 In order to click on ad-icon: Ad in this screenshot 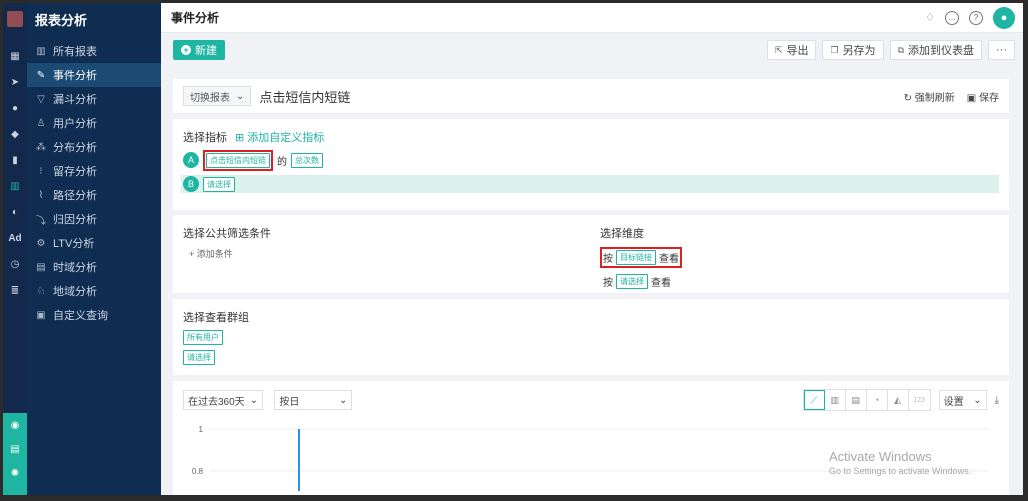, I will do `click(15, 238)`.